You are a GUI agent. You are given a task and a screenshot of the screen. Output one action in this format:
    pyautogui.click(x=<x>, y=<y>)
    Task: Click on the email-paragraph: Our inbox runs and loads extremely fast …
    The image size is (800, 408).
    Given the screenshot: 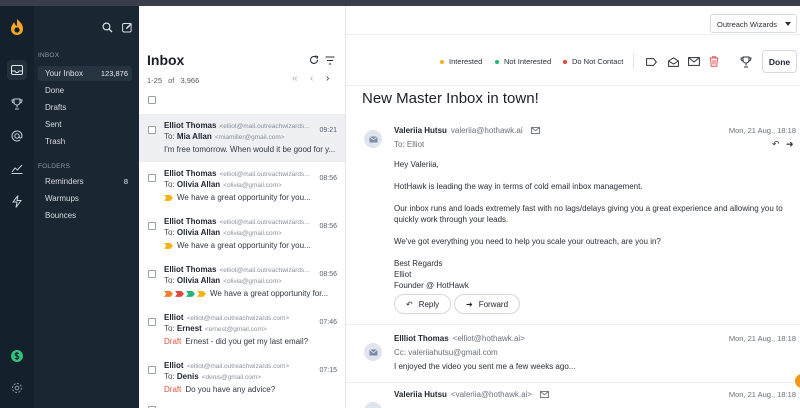 What is the action you would take?
    pyautogui.click(x=588, y=214)
    